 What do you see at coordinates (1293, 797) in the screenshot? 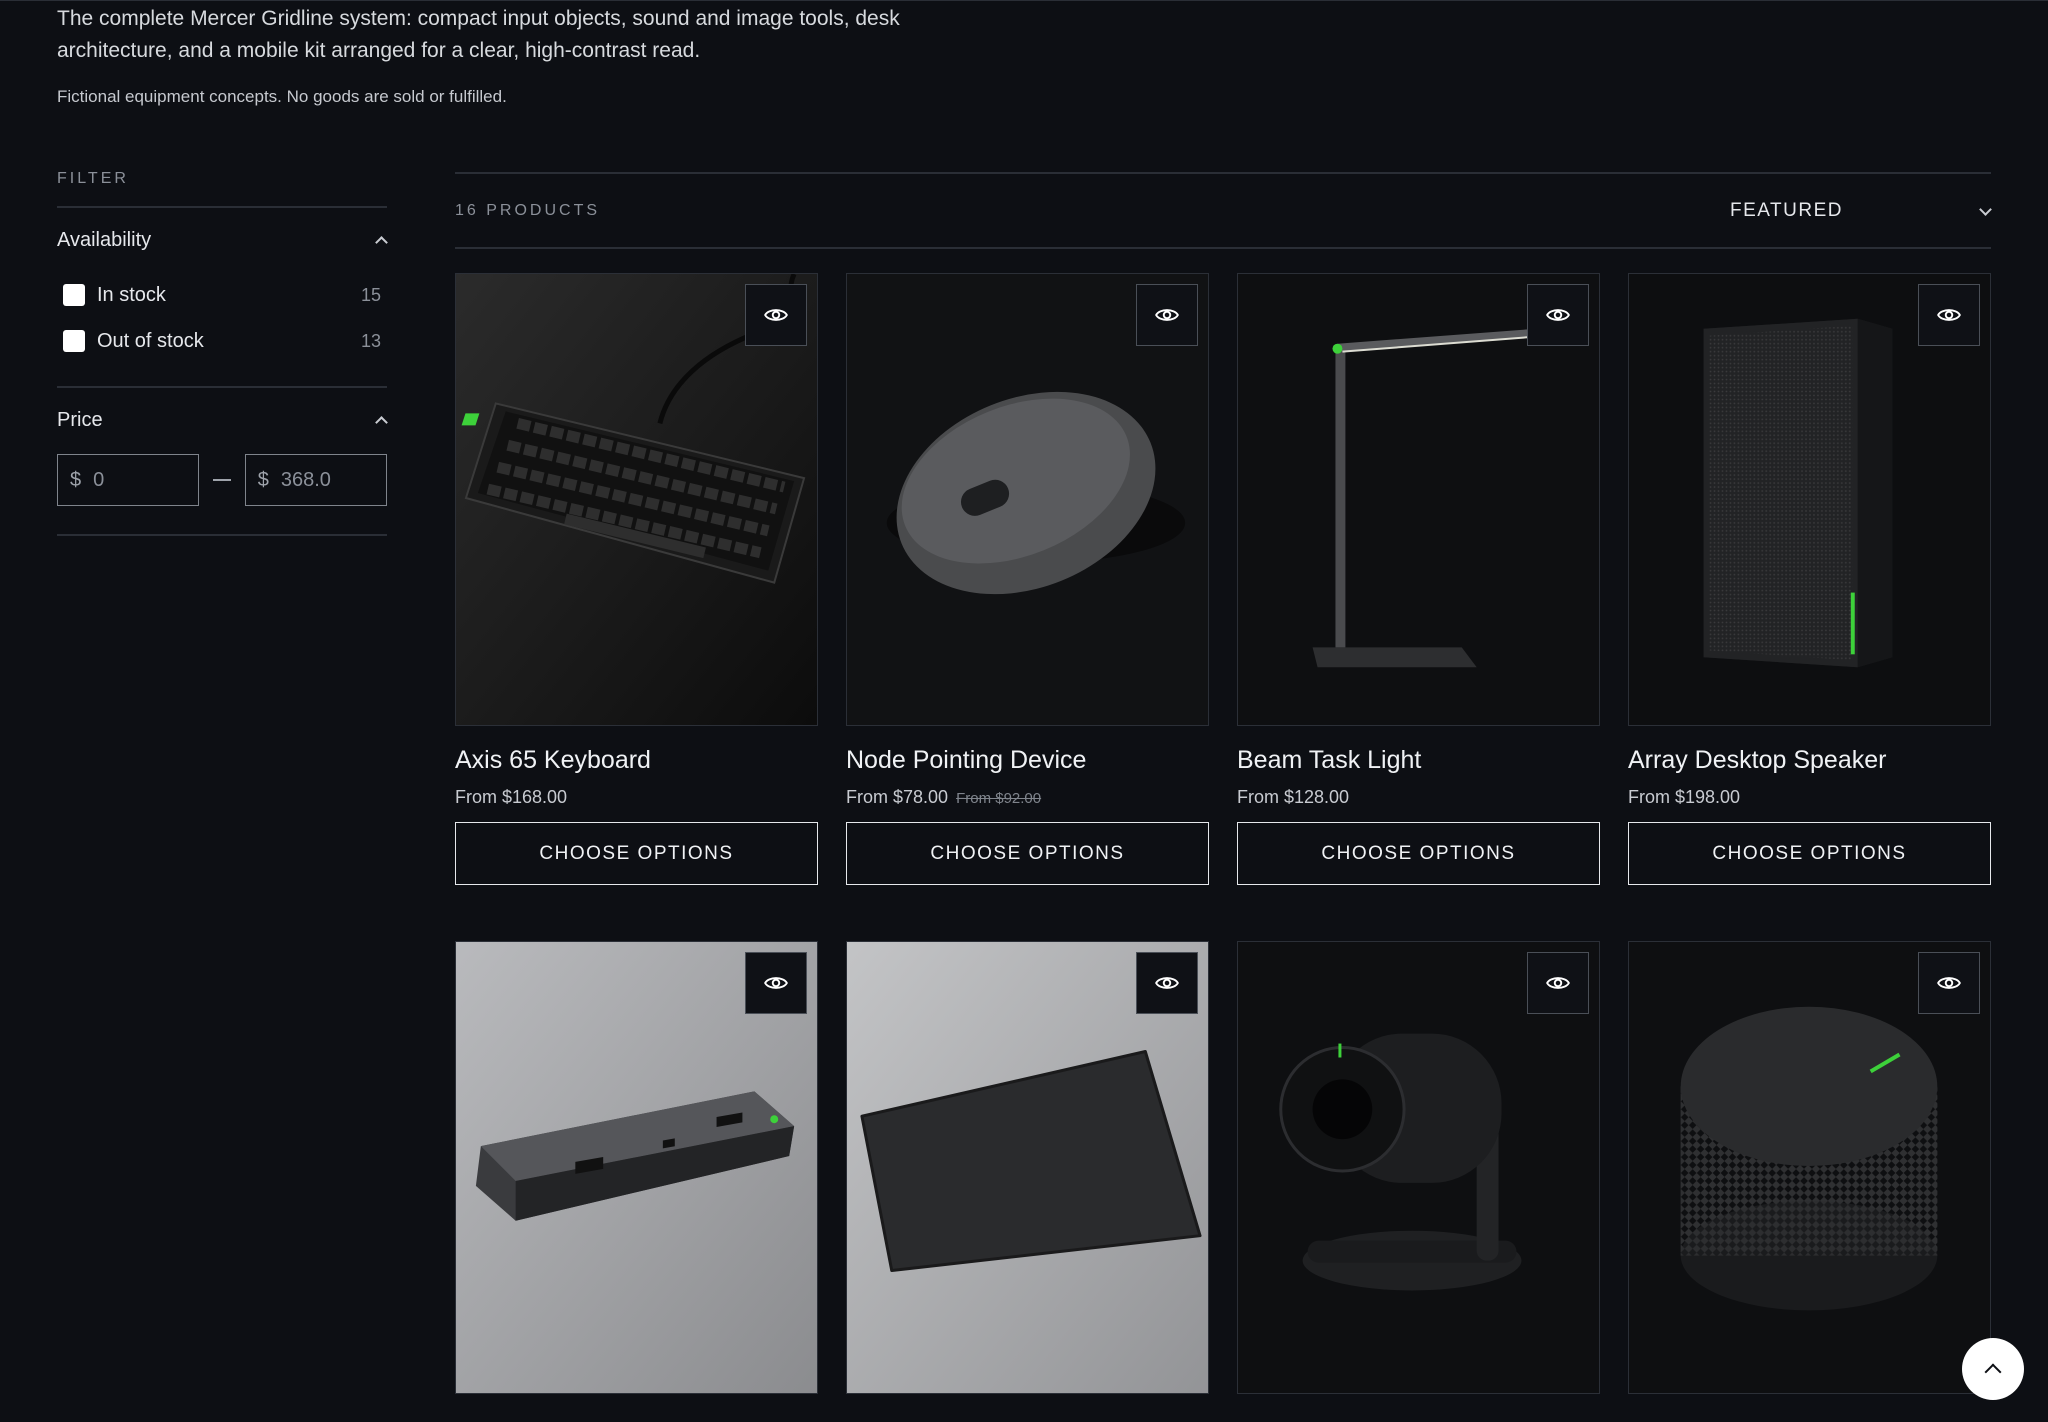
I see `price-value: From $128.00` at bounding box center [1293, 797].